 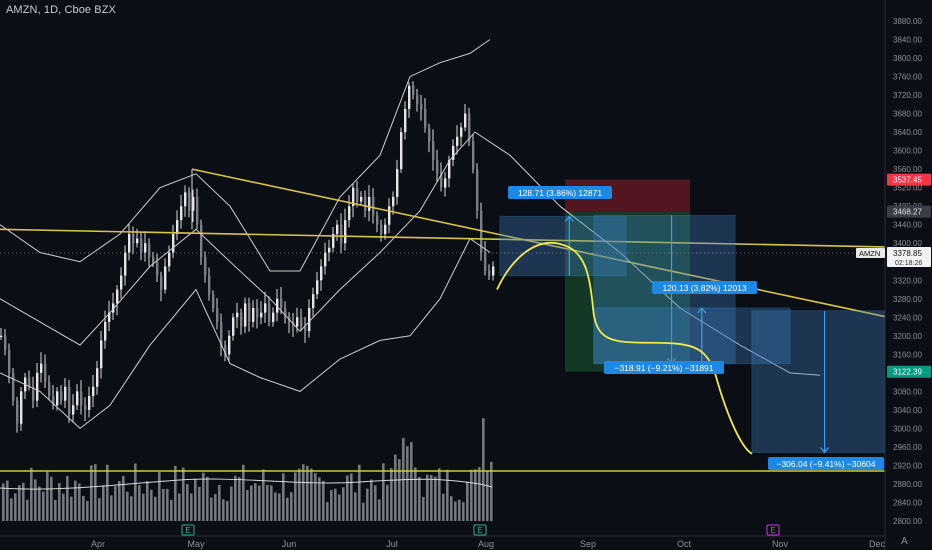 I want to click on price-tick-label: 3320.00, so click(x=907, y=280).